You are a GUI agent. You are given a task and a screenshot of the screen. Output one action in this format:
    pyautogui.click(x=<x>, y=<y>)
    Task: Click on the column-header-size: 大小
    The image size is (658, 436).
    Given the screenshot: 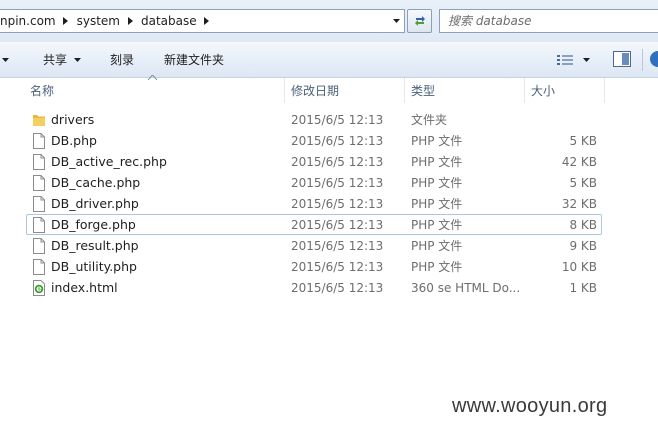 What is the action you would take?
    pyautogui.click(x=543, y=90)
    